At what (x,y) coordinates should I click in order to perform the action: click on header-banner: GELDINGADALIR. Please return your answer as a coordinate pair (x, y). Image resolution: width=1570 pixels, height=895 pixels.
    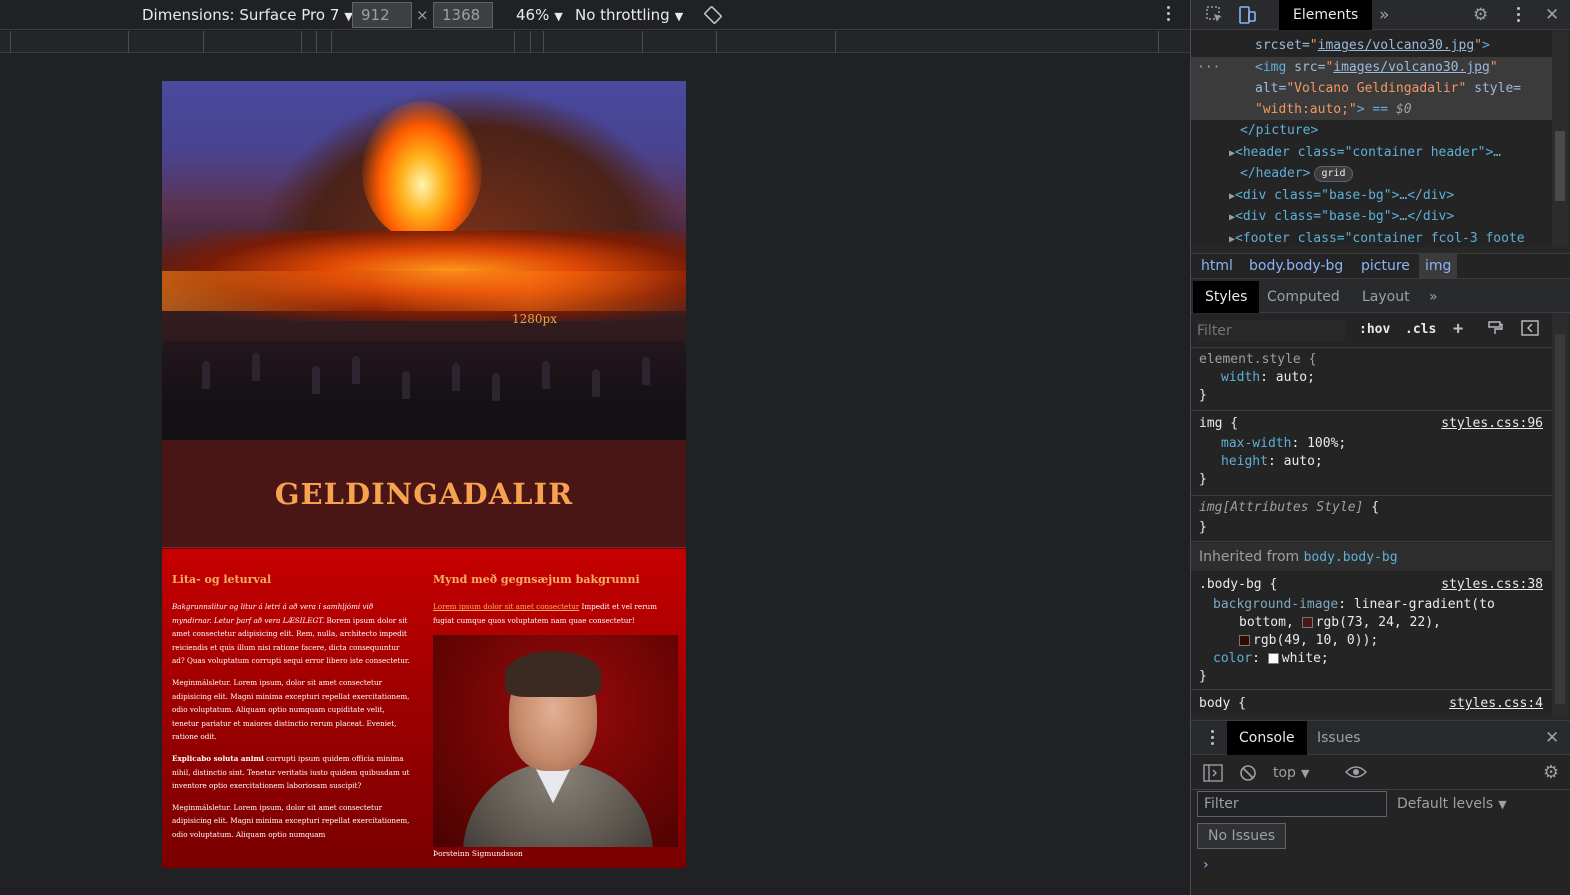
    Looking at the image, I should click on (424, 494).